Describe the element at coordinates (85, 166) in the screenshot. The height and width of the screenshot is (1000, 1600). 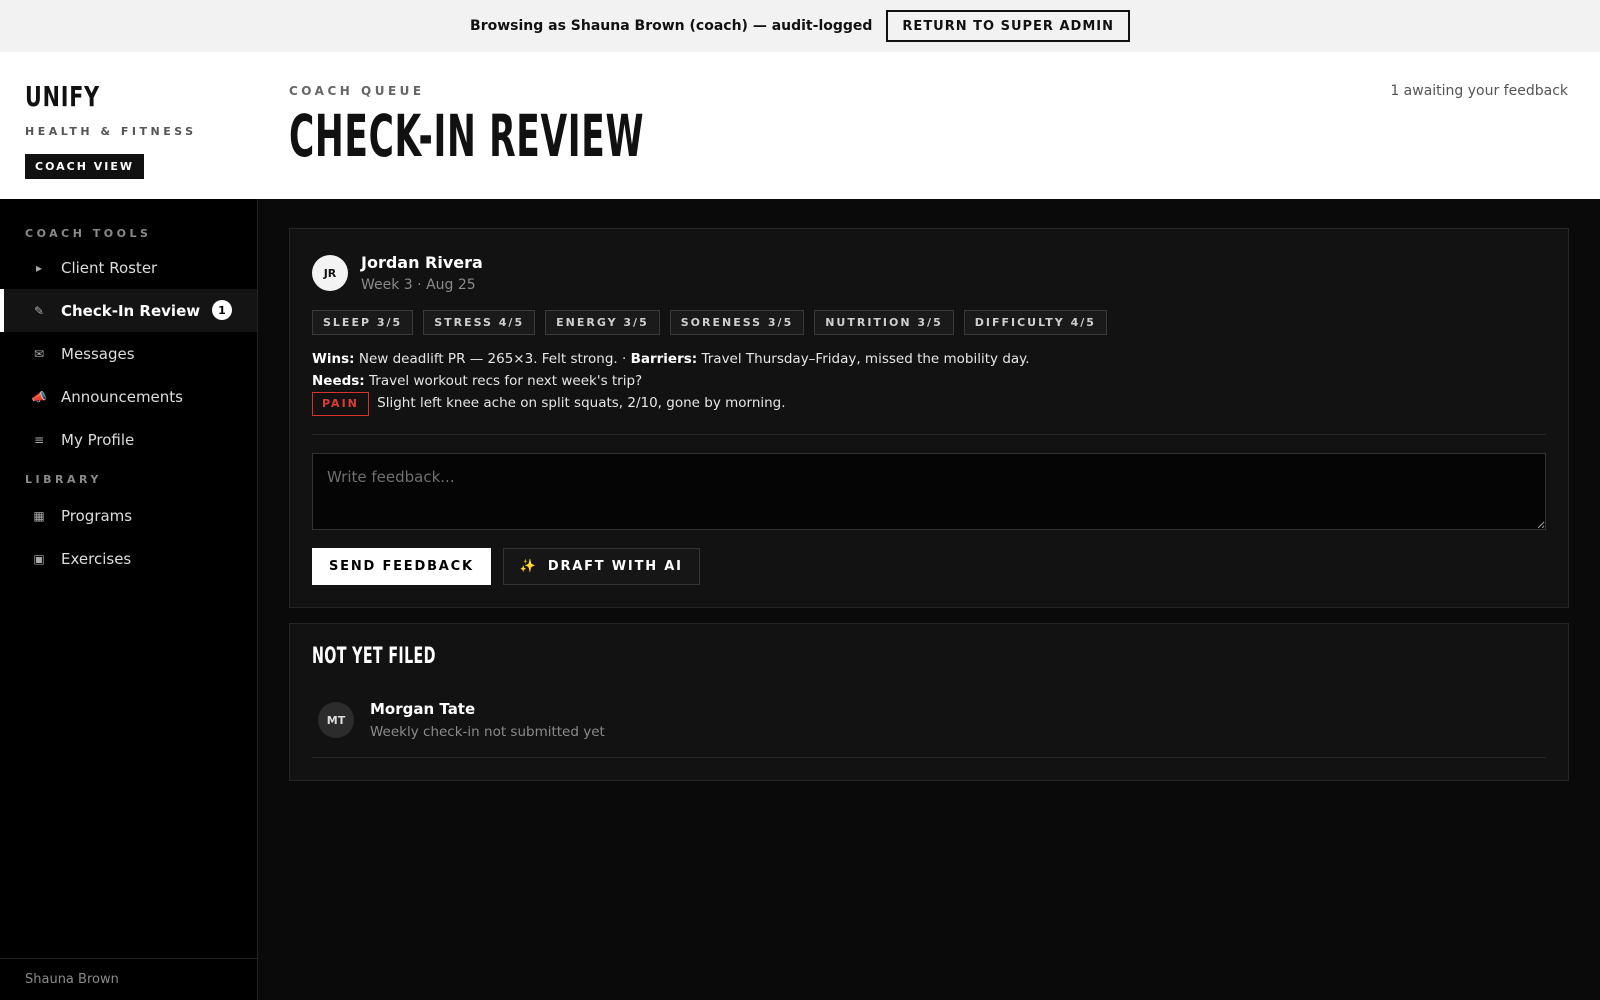
I see `coach-view-badge: COACH VIEW` at that location.